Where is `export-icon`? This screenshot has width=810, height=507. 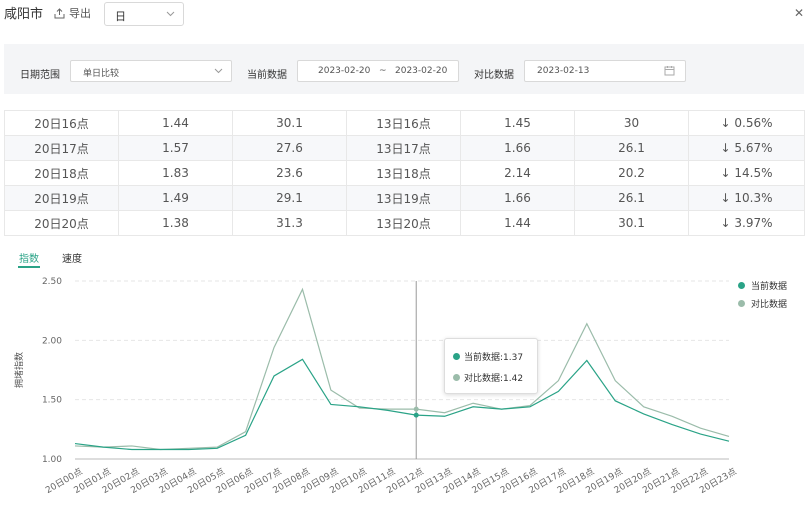 export-icon is located at coordinates (59, 12).